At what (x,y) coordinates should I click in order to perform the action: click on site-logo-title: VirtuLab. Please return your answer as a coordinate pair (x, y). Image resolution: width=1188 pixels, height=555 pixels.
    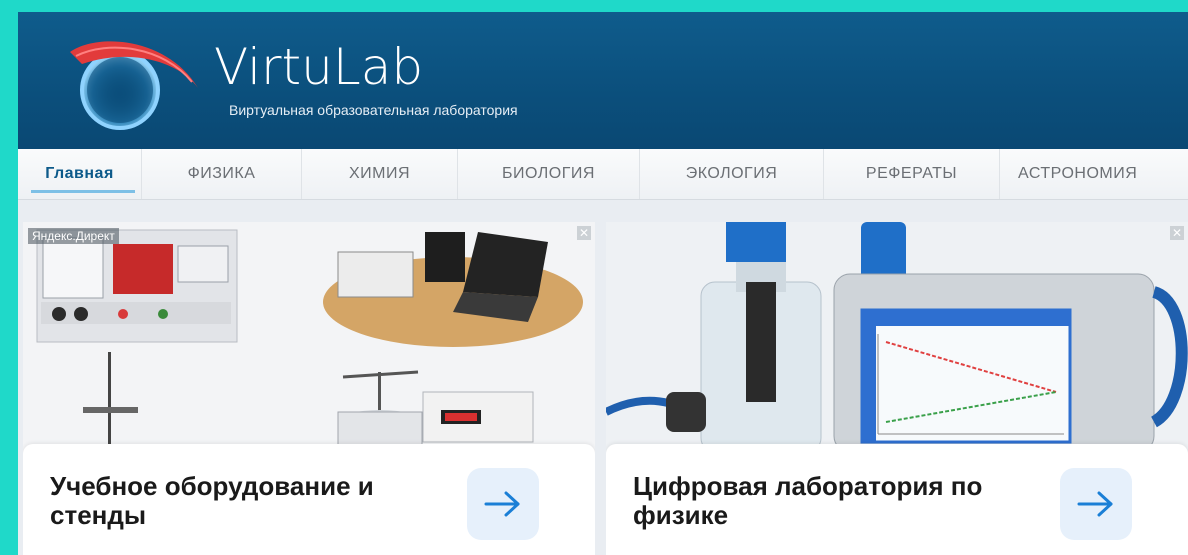
    Looking at the image, I should click on (318, 67).